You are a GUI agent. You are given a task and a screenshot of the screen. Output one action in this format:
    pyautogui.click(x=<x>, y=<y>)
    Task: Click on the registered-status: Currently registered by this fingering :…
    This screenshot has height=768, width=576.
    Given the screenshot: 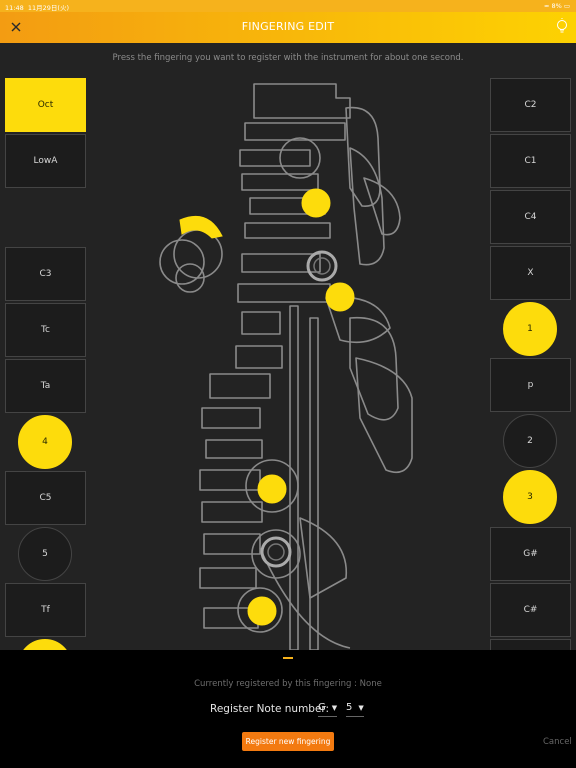 What is the action you would take?
    pyautogui.click(x=288, y=684)
    